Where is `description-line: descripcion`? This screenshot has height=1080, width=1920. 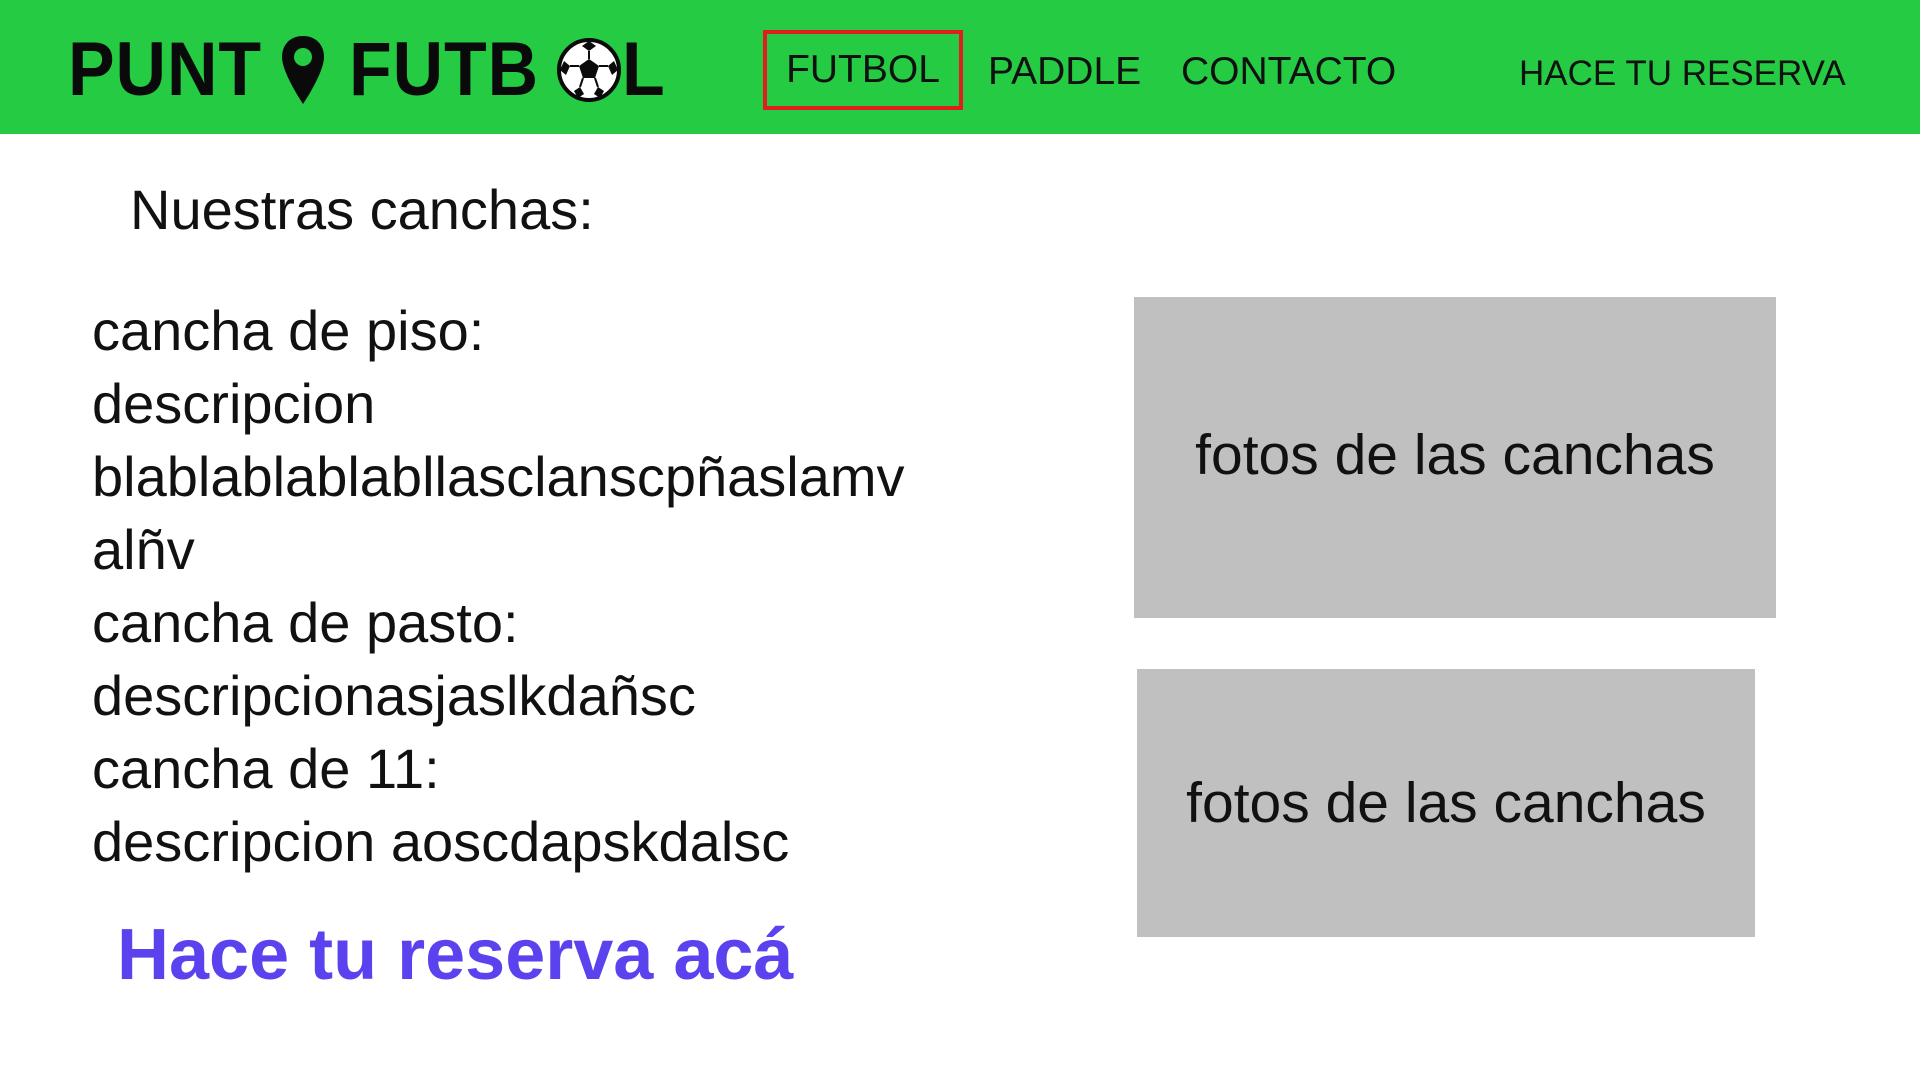 description-line: descripcion is located at coordinates (234, 403).